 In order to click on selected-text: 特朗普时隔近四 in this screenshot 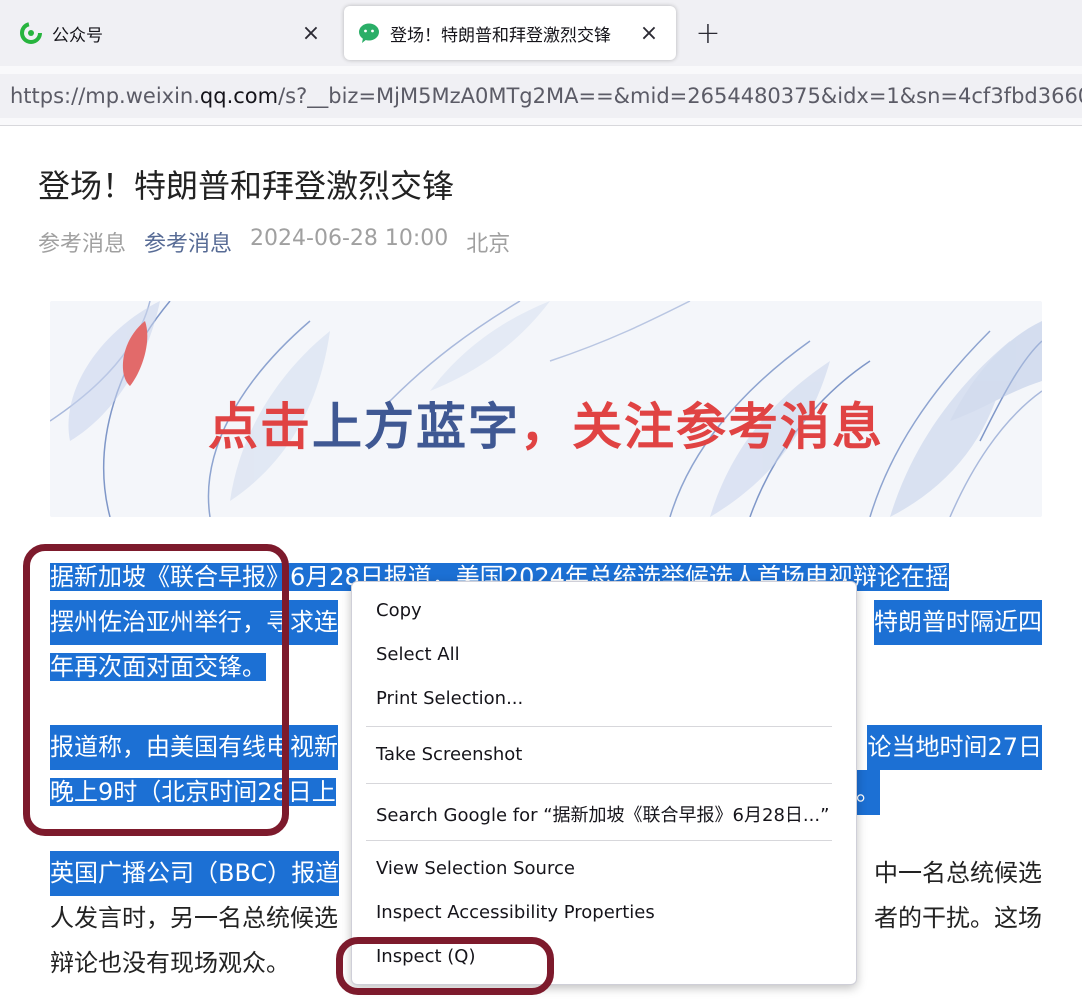, I will do `click(958, 622)`.